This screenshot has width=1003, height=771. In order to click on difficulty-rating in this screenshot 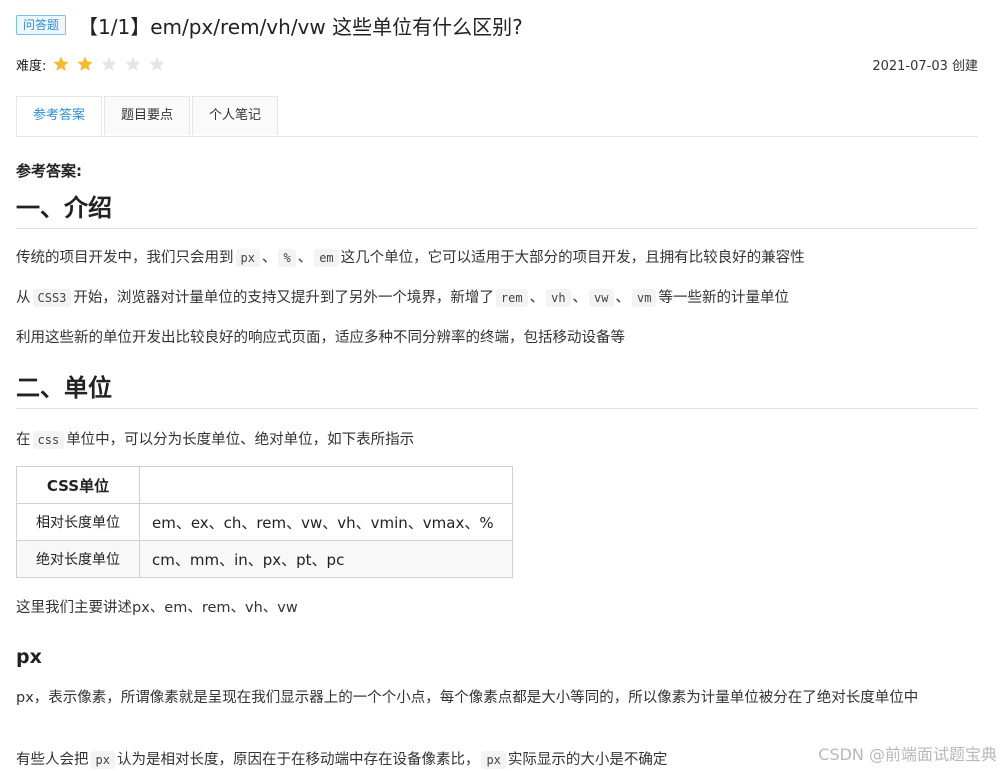, I will do `click(112, 64)`.